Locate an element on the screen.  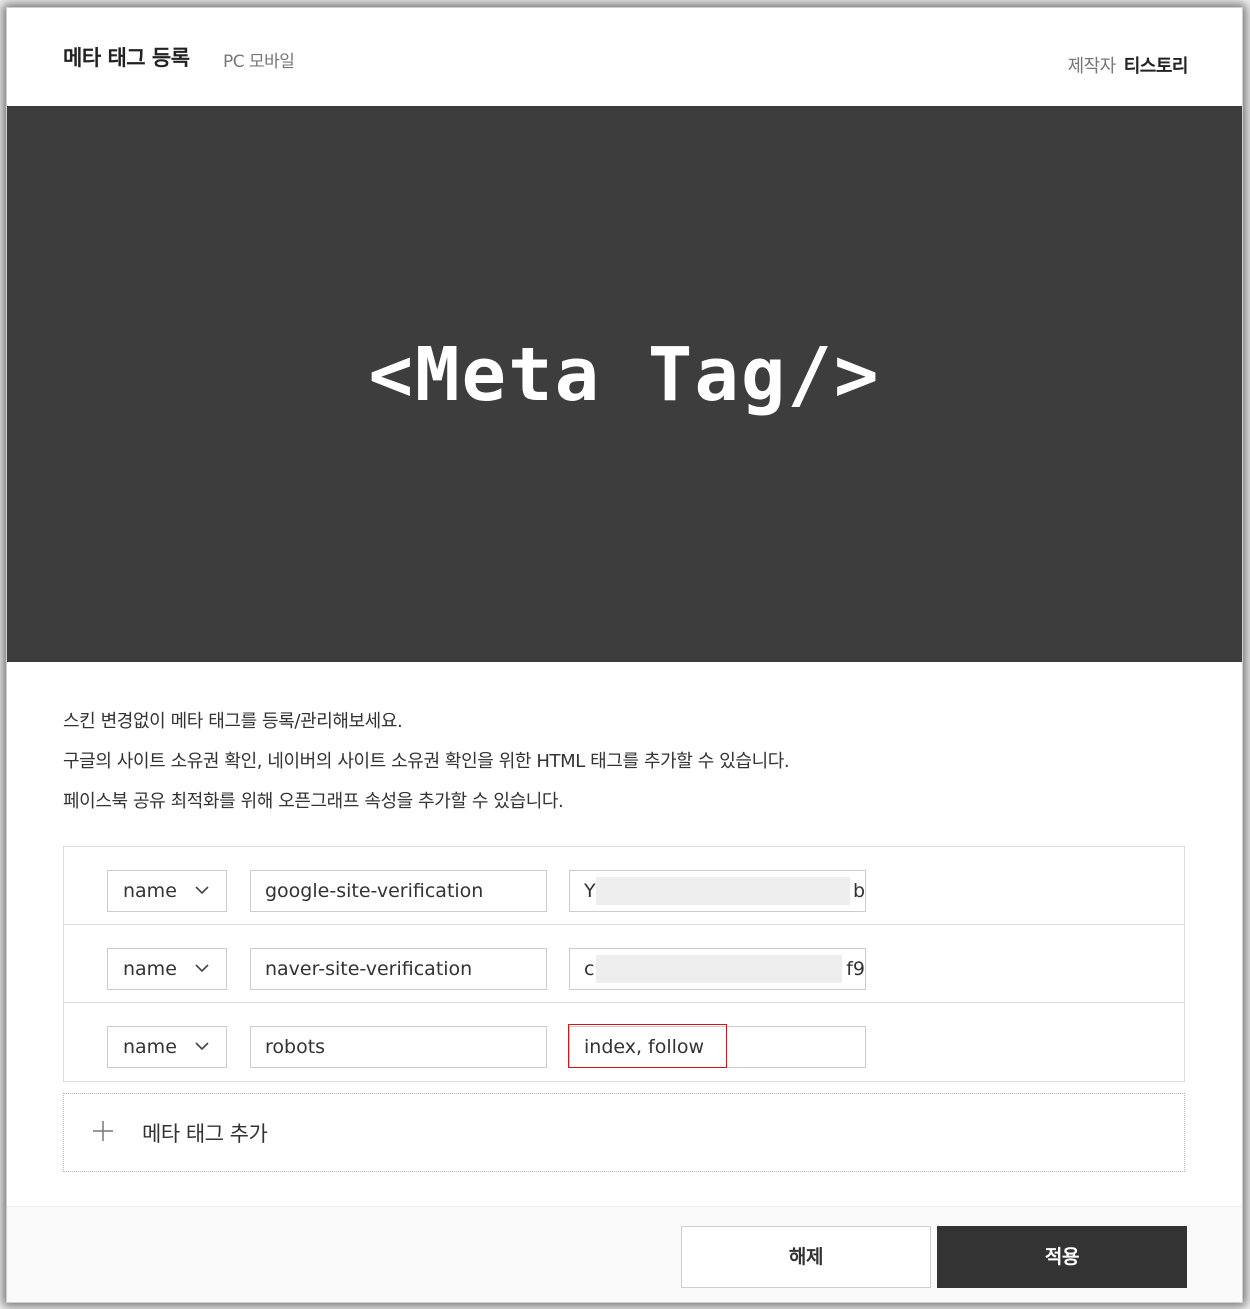
meta-key-input: robots is located at coordinates (398, 1047).